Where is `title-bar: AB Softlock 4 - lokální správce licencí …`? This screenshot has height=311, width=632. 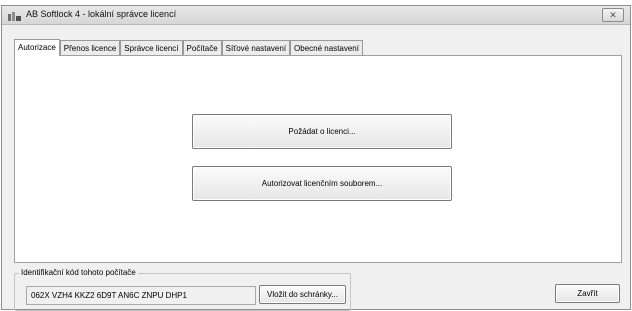
title-bar: AB Softlock 4 - lokální správce licencí … is located at coordinates (316, 15).